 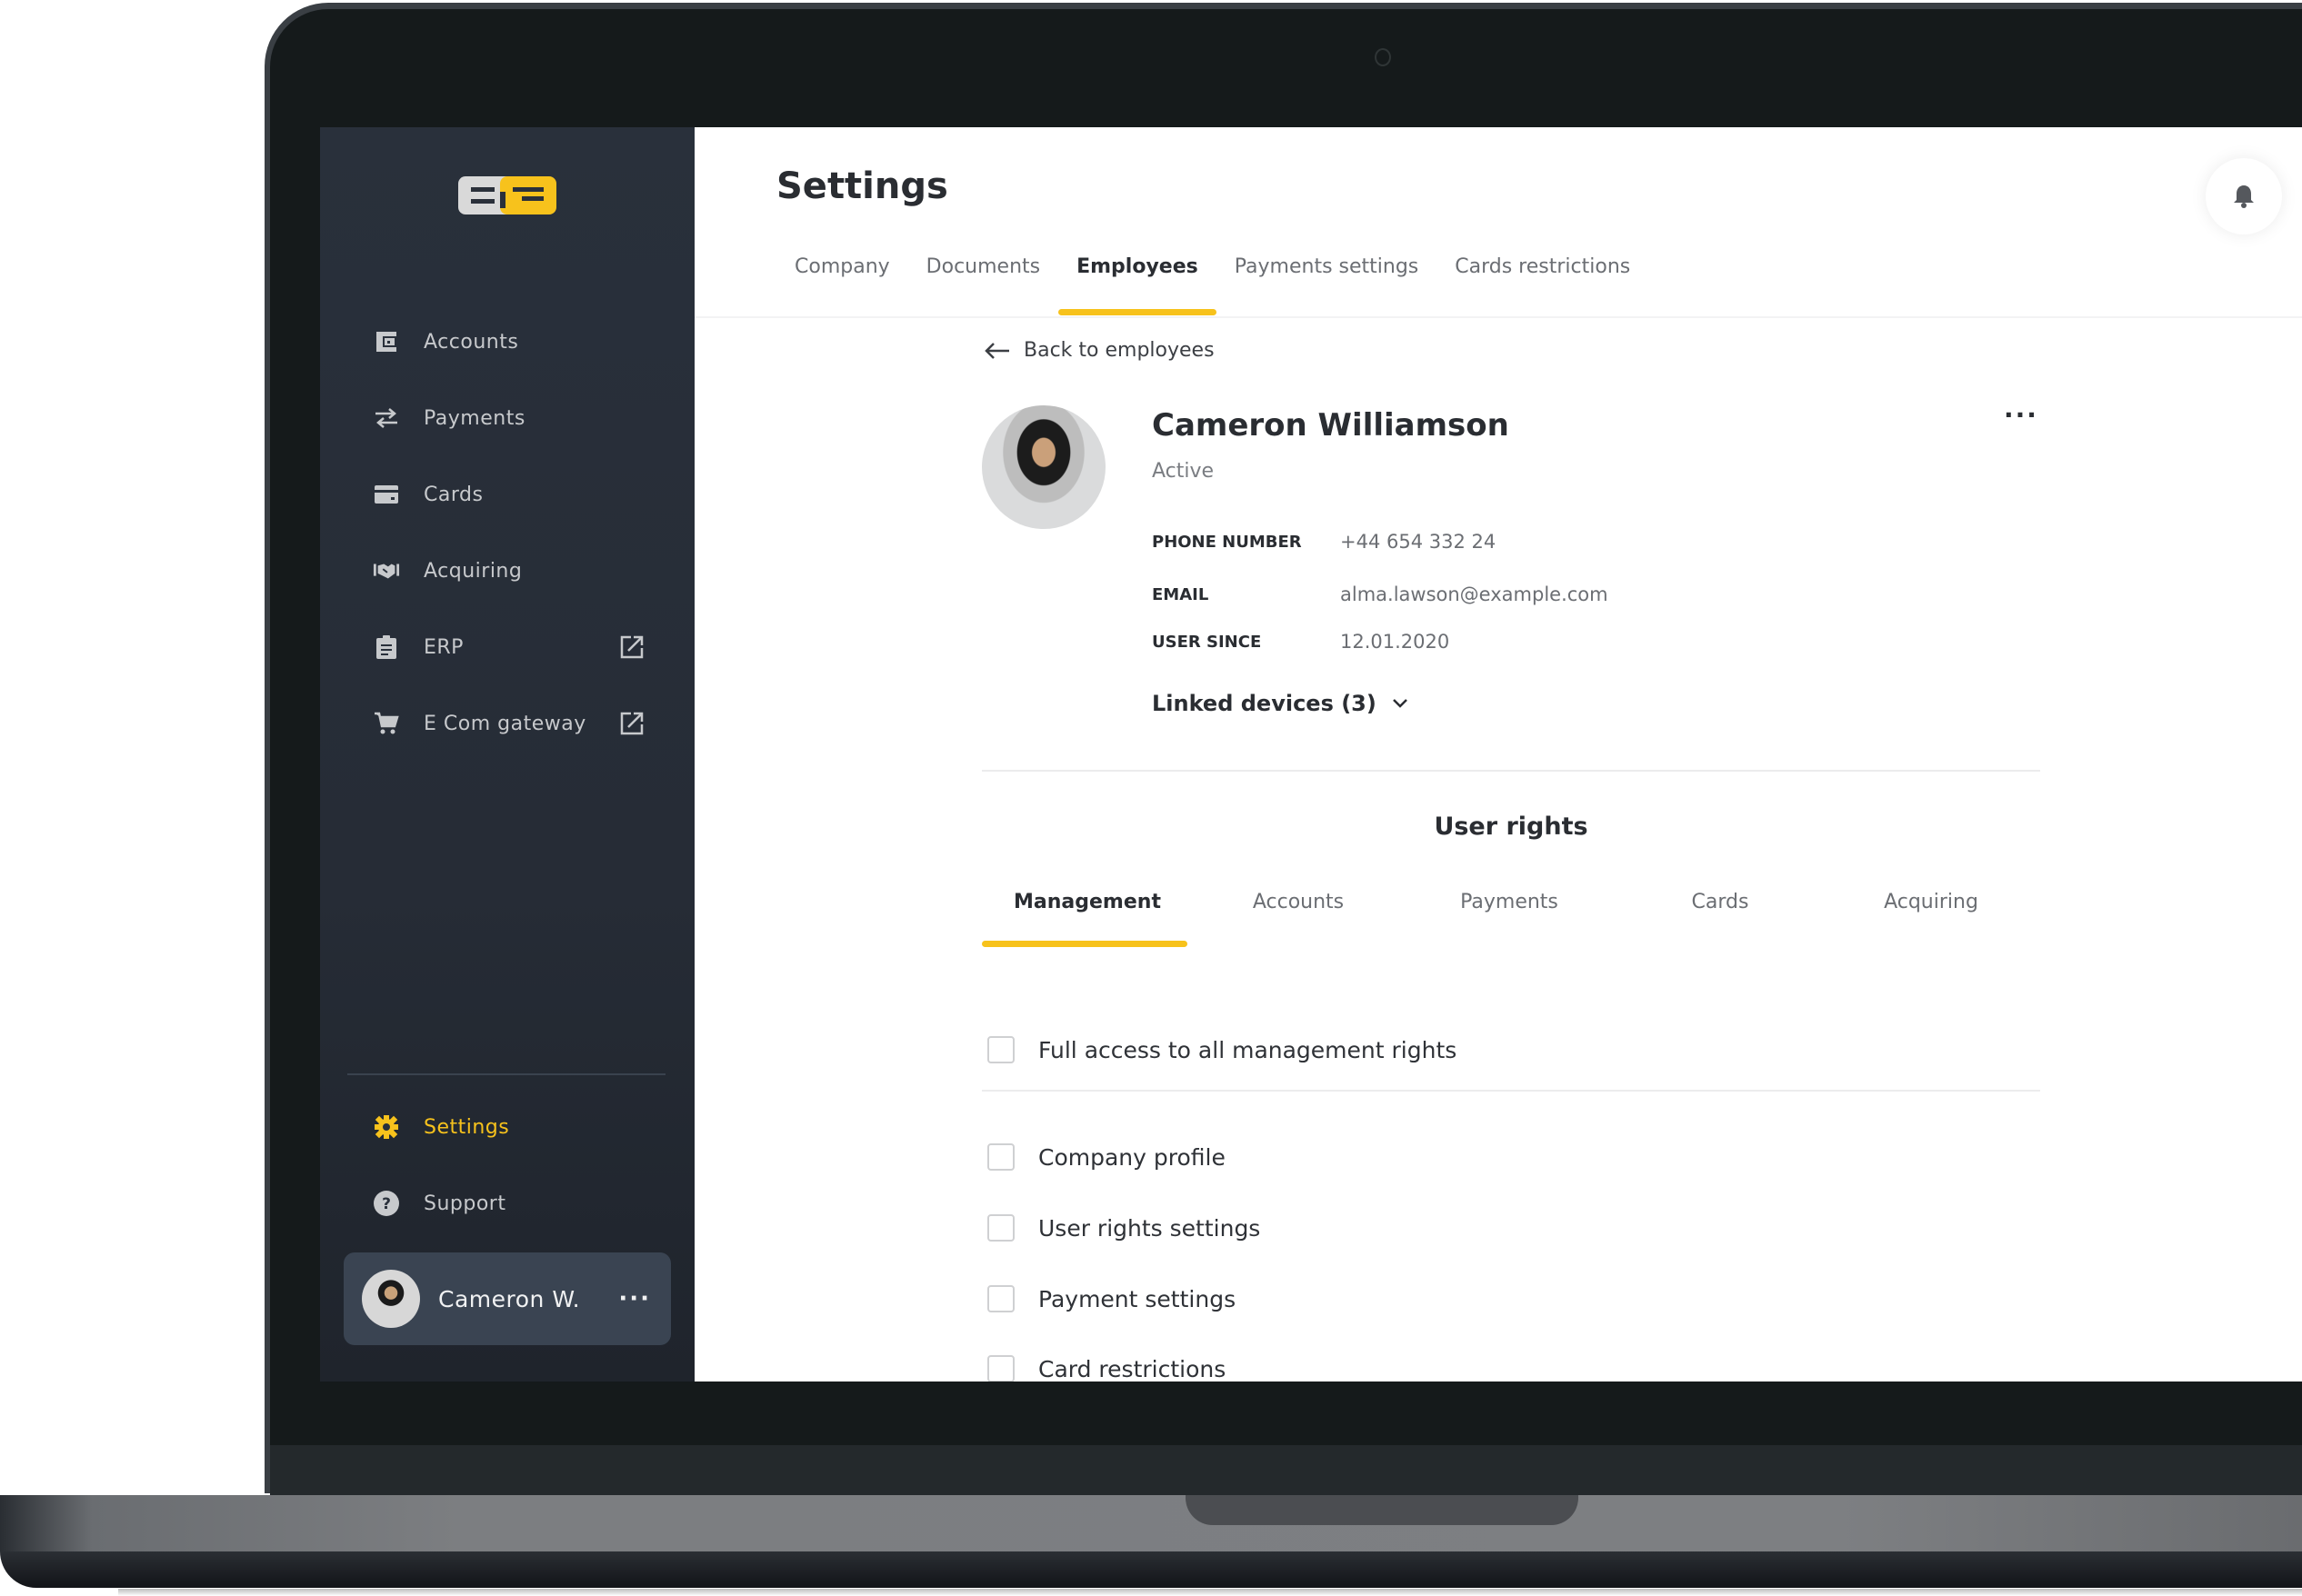 What do you see at coordinates (1498, 317) in the screenshot?
I see `tabs-divider` at bounding box center [1498, 317].